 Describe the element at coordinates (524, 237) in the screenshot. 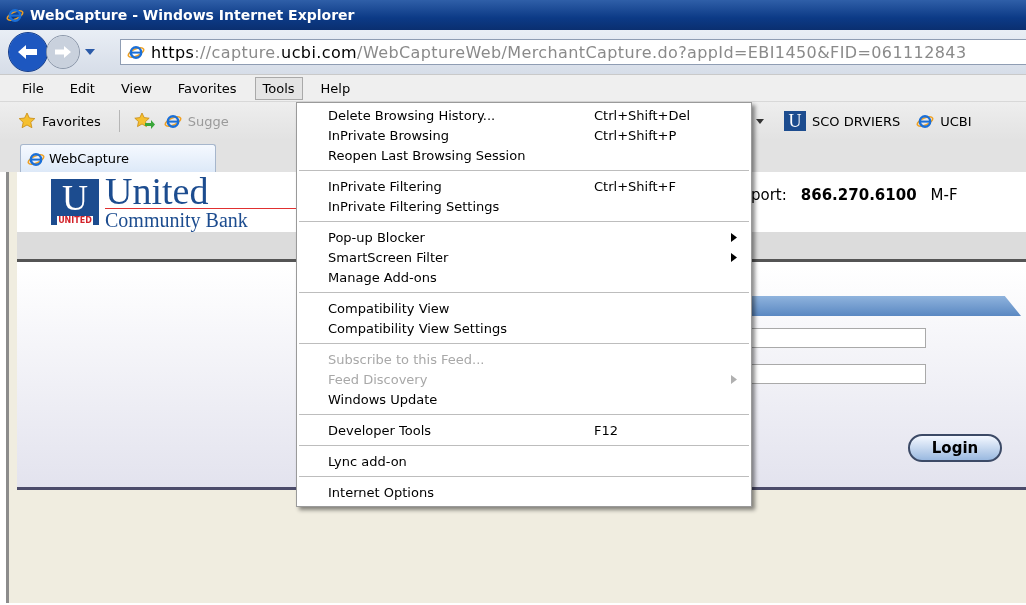

I see `menu-item: Pop-up Blocker` at that location.